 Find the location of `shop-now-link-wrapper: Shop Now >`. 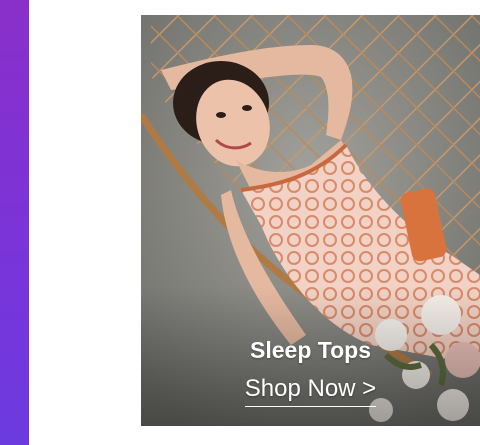

shop-now-link-wrapper: Shop Now > is located at coordinates (310, 391).